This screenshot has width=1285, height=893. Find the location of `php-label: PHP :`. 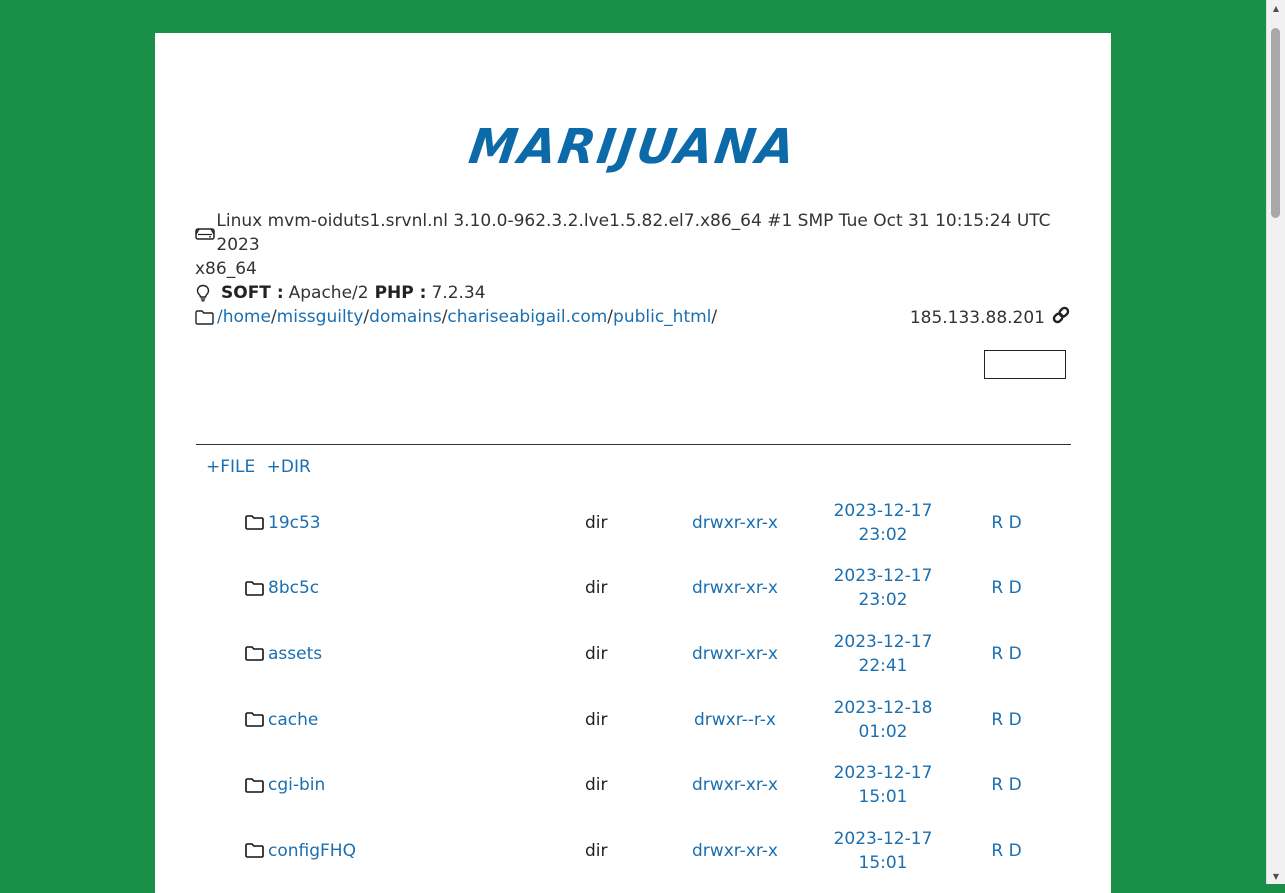

php-label: PHP : is located at coordinates (400, 293).